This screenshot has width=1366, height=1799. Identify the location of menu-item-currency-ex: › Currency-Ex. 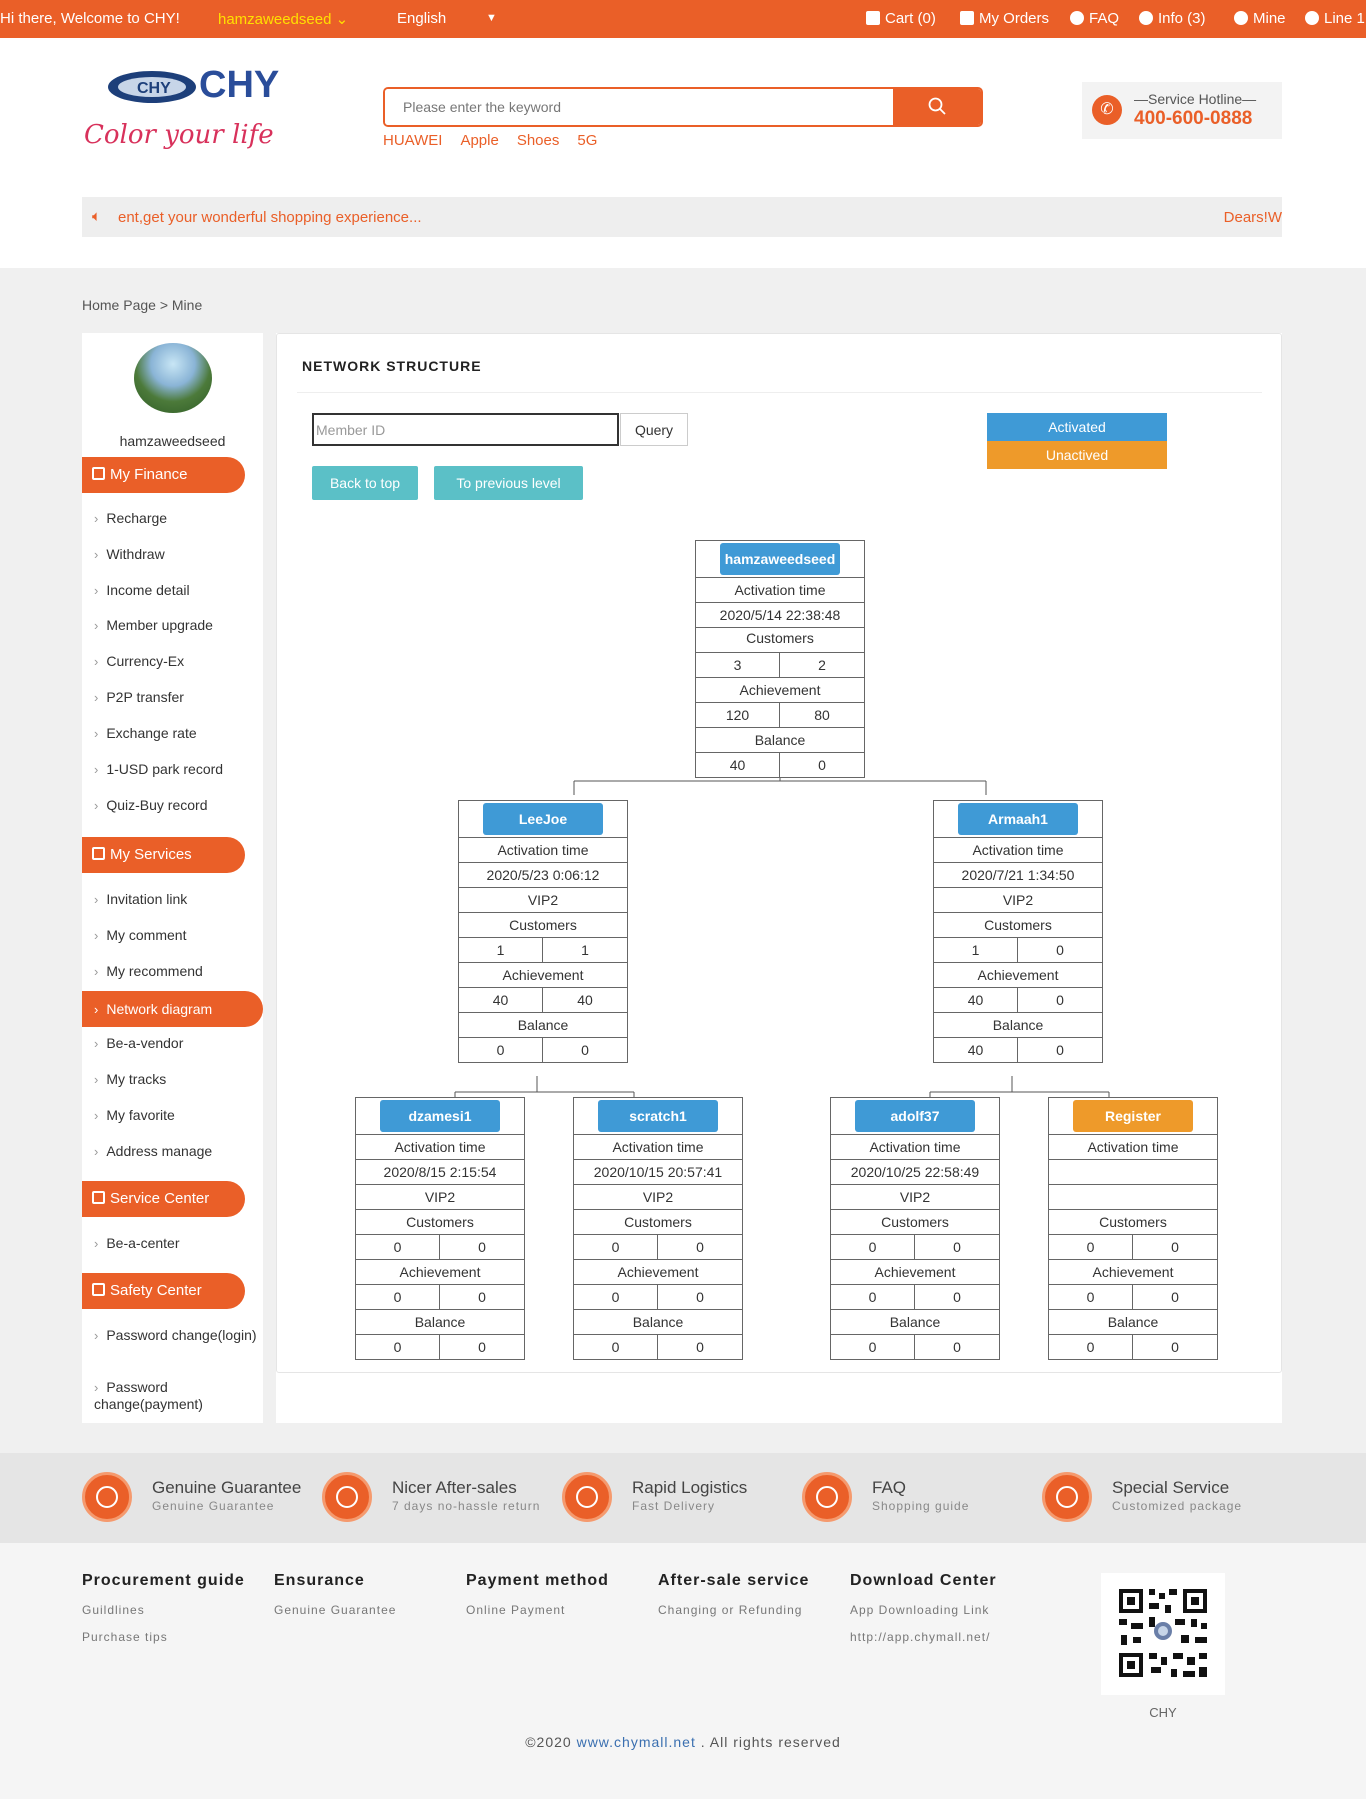
(172, 661).